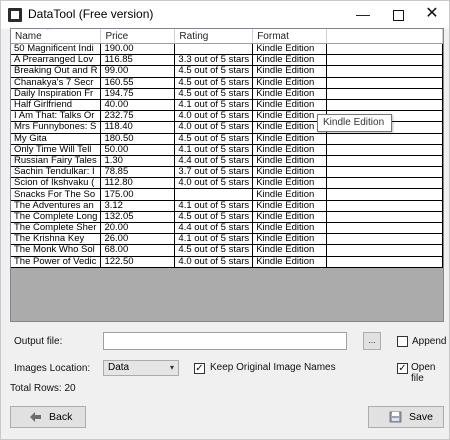 This screenshot has width=450, height=440. Describe the element at coordinates (56, 161) in the screenshot. I see `cell-name: Russian Fairy Tales` at that location.